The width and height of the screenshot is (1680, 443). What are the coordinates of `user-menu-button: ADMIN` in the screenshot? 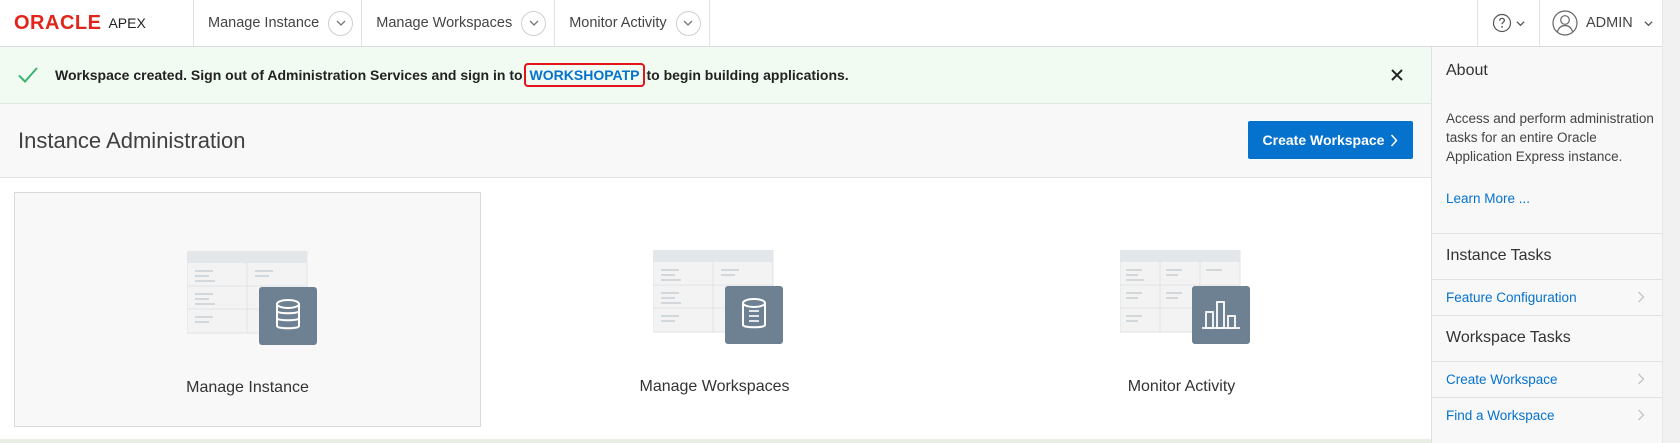 It's located at (1600, 23).